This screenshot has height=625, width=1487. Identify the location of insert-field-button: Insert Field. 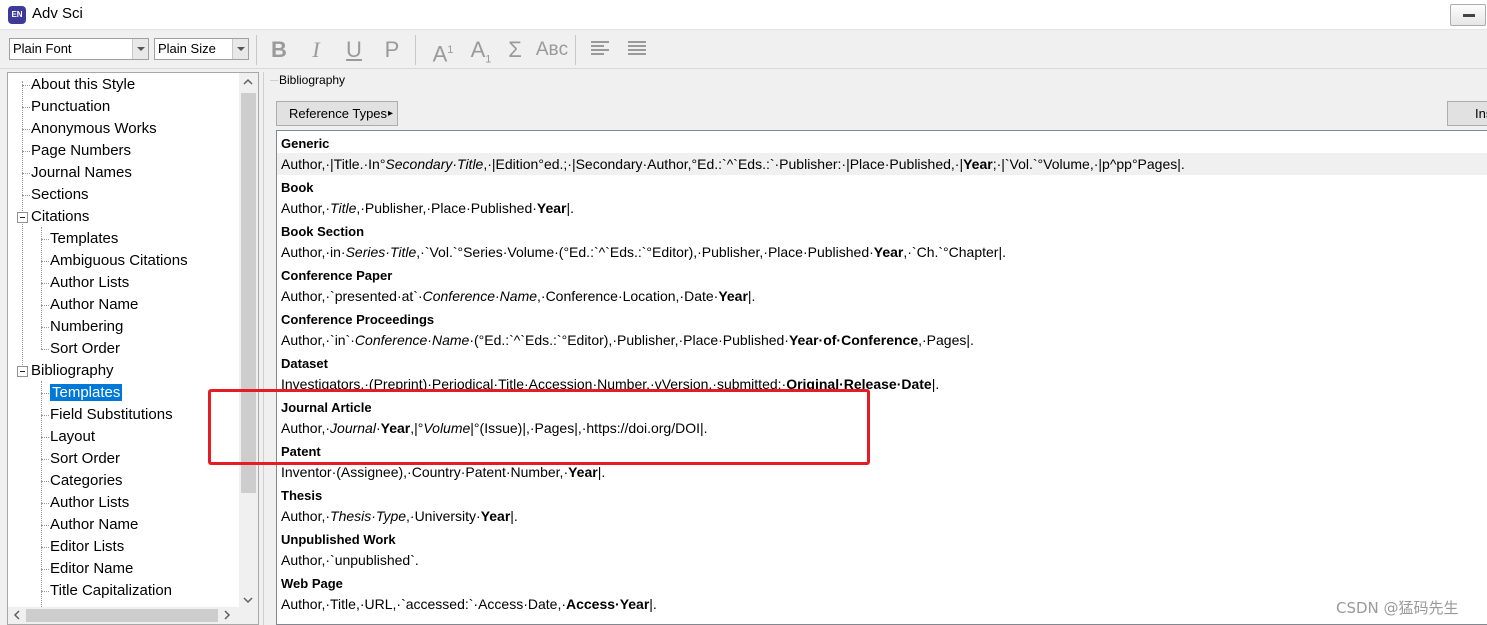
(1467, 113).